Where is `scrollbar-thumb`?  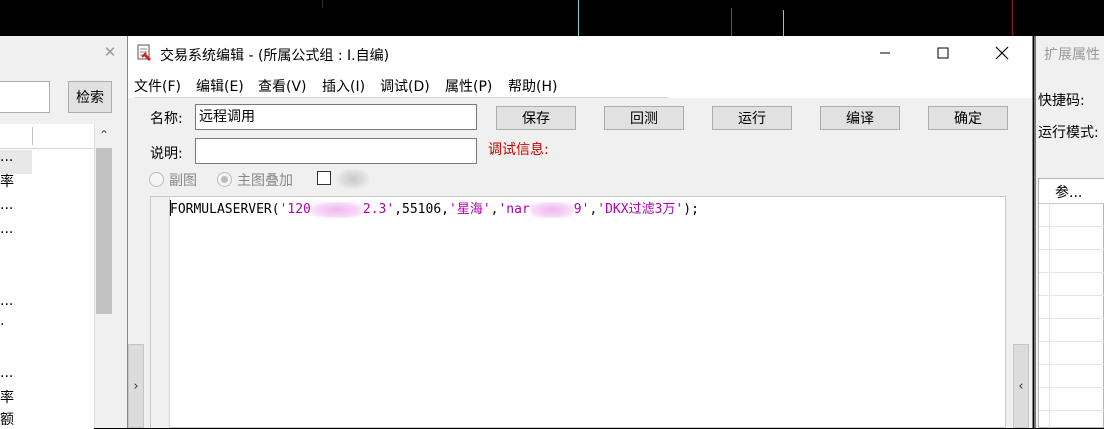 scrollbar-thumb is located at coordinates (104, 231).